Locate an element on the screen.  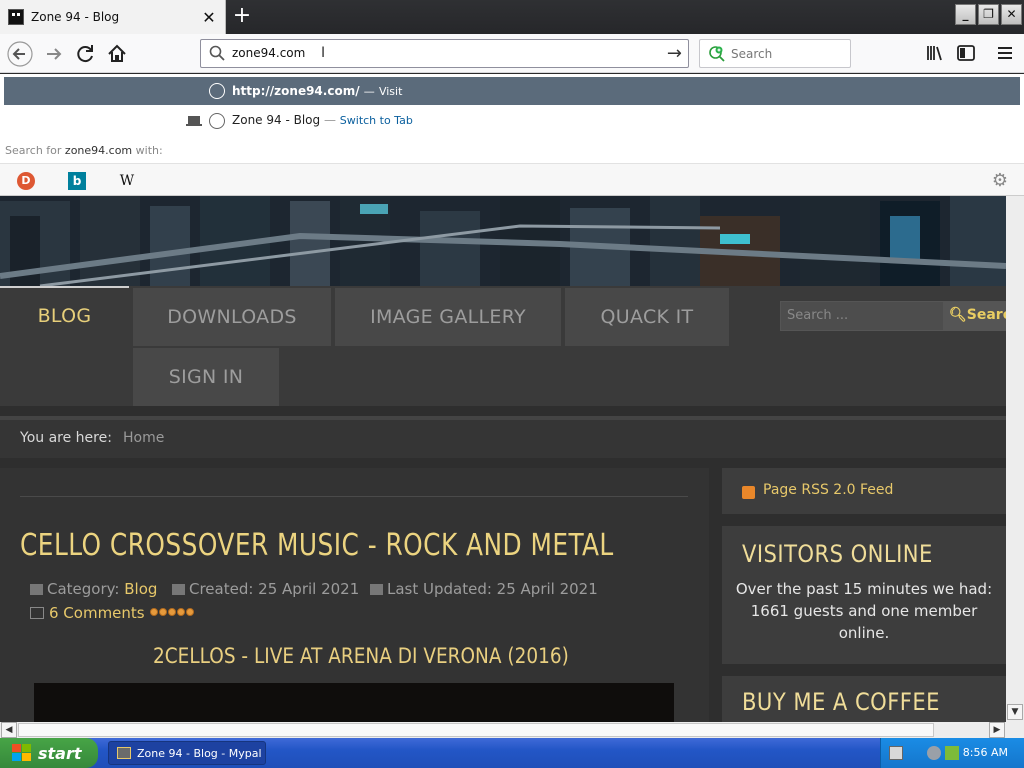
system-tray: 8:56 AM is located at coordinates (952, 753).